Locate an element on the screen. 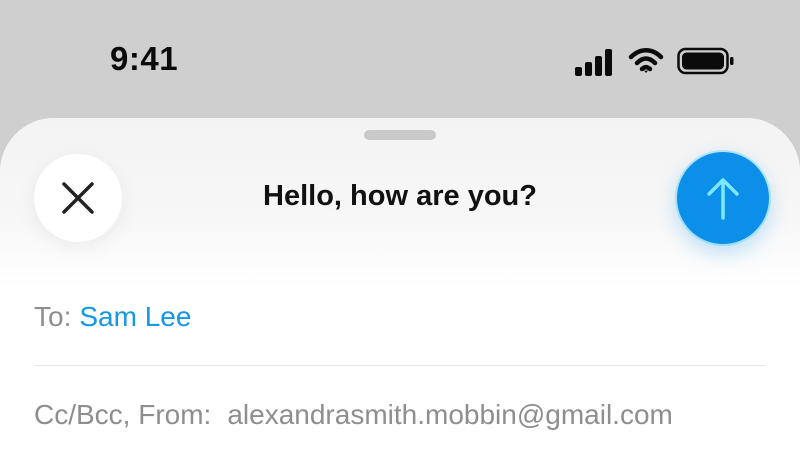 The height and width of the screenshot is (458, 800). arrow-up-icon is located at coordinates (723, 199).